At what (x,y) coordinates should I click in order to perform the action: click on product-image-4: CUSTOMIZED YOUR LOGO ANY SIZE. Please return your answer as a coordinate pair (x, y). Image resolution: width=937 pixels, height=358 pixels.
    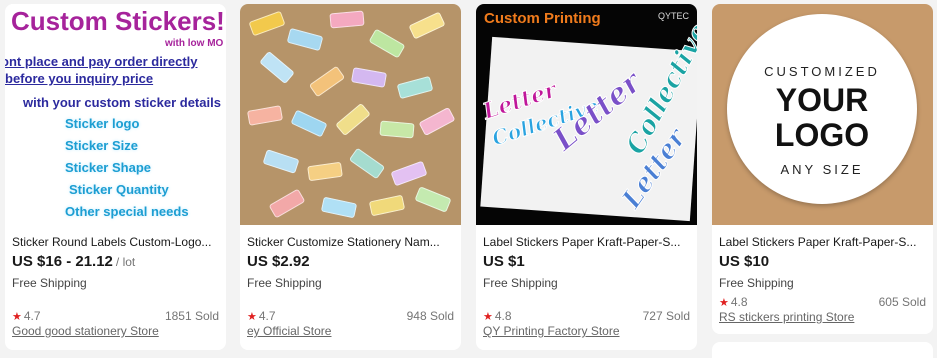
    Looking at the image, I should click on (822, 114).